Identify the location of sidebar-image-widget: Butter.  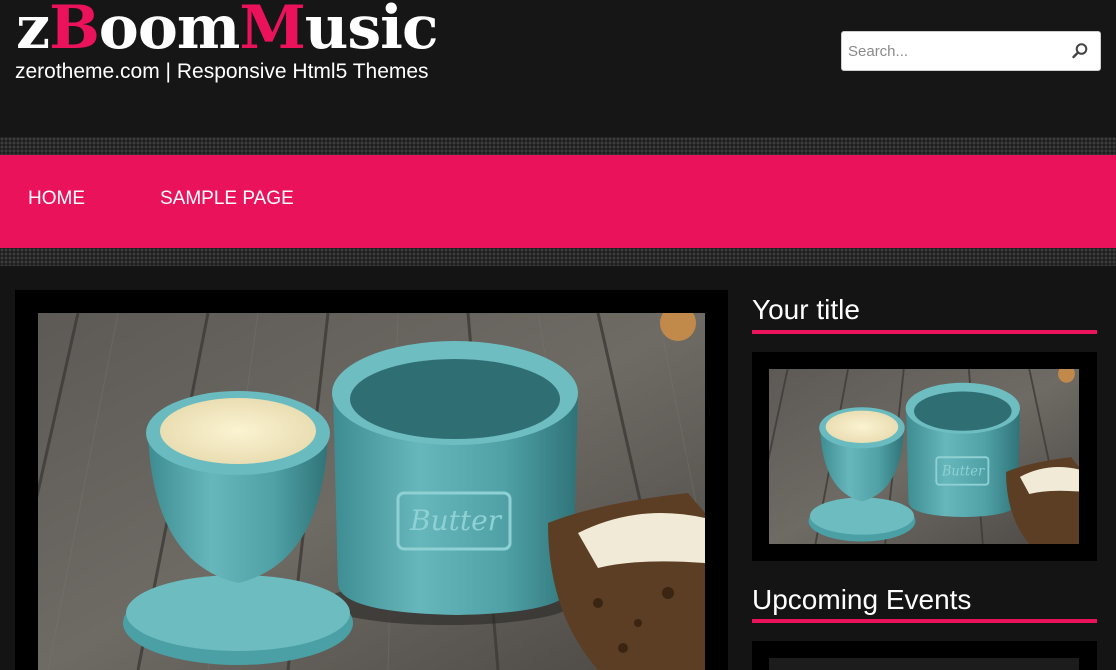
(924, 456).